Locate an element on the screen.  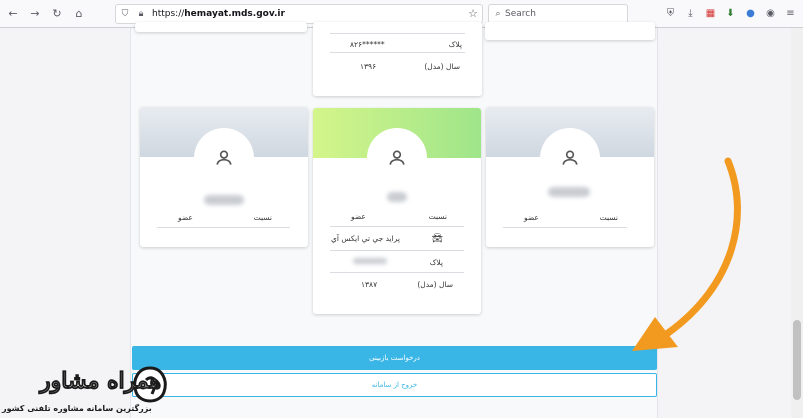
year-row: سال (مدل) ۱۳۸۷ is located at coordinates (407, 284).